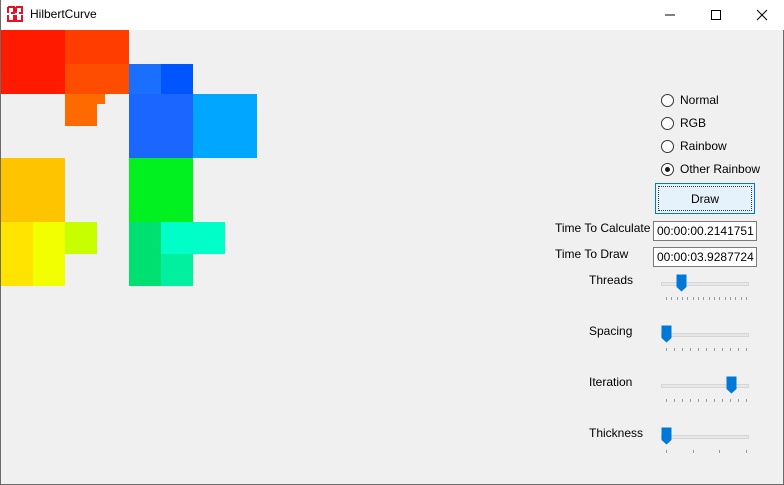  What do you see at coordinates (667, 146) in the screenshot?
I see `radio-rainbow-circle` at bounding box center [667, 146].